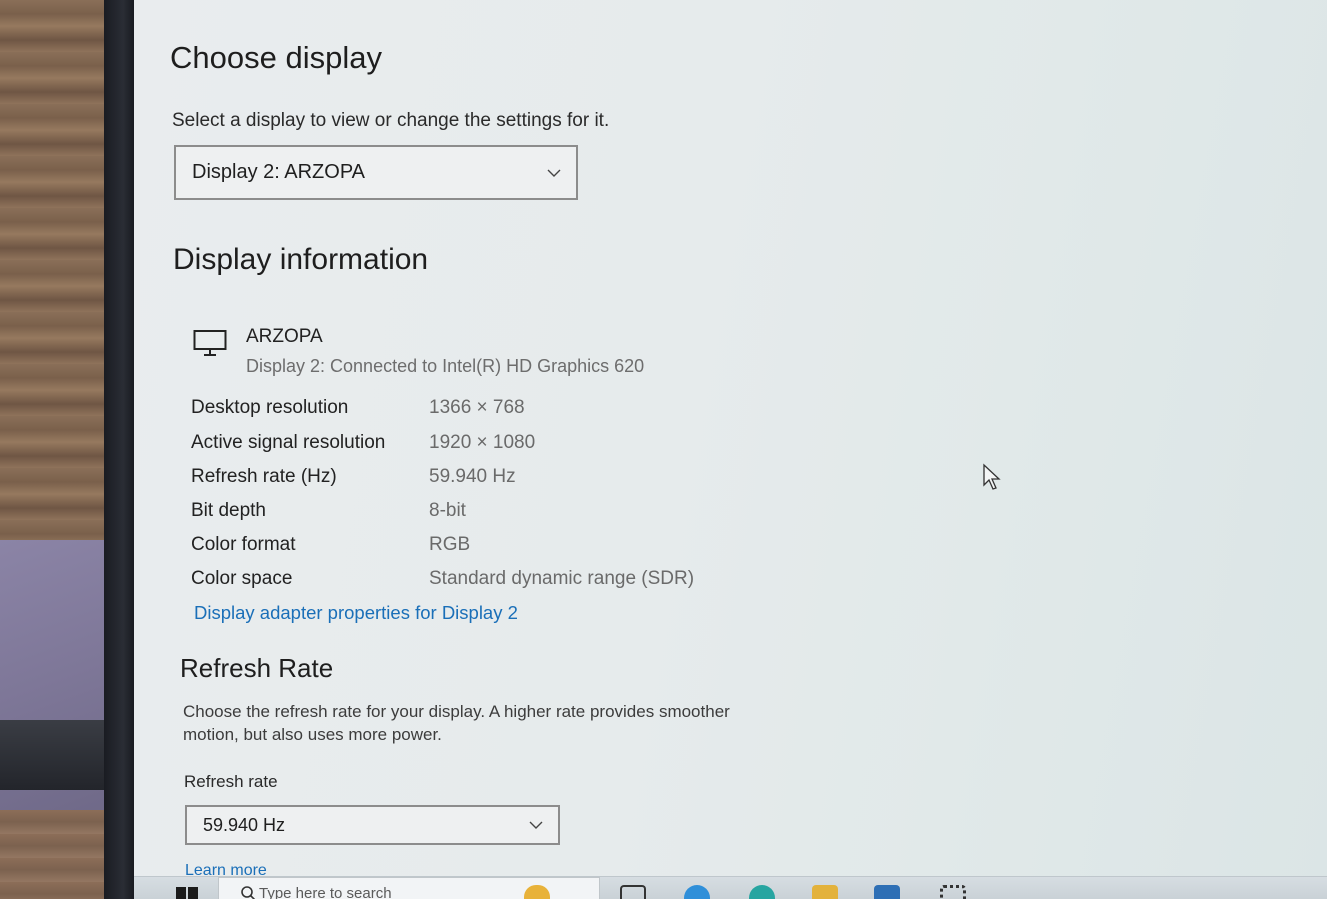 This screenshot has height=899, width=1327. Describe the element at coordinates (953, 892) in the screenshot. I see `settings-icon` at that location.